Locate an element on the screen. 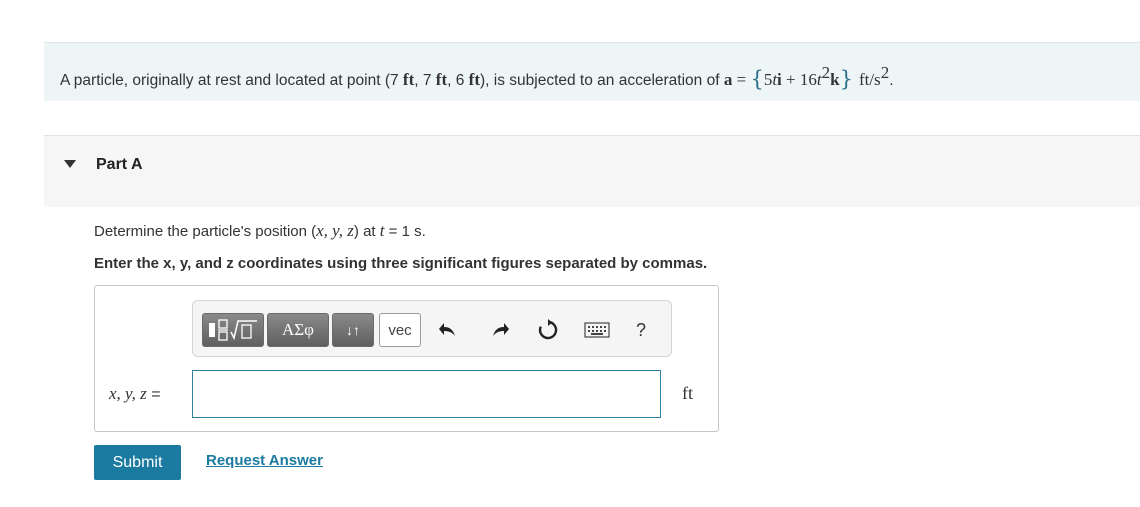 Image resolution: width=1140 pixels, height=507 pixels. question-text-start: Determine the particle's position ( is located at coordinates (205, 231).